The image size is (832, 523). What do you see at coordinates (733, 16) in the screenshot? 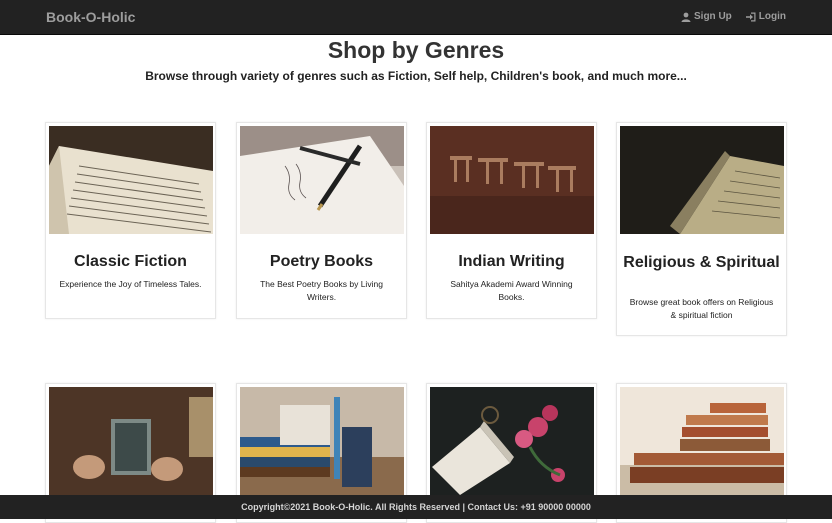
I see `nav-right: Sign Up Login` at bounding box center [733, 16].